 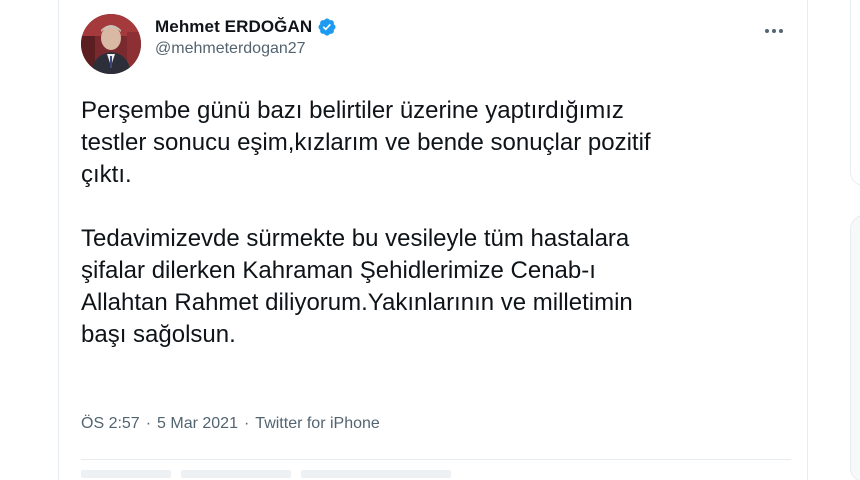 I want to click on name-row: Mehmet ERDOĞAN, so click(x=246, y=27).